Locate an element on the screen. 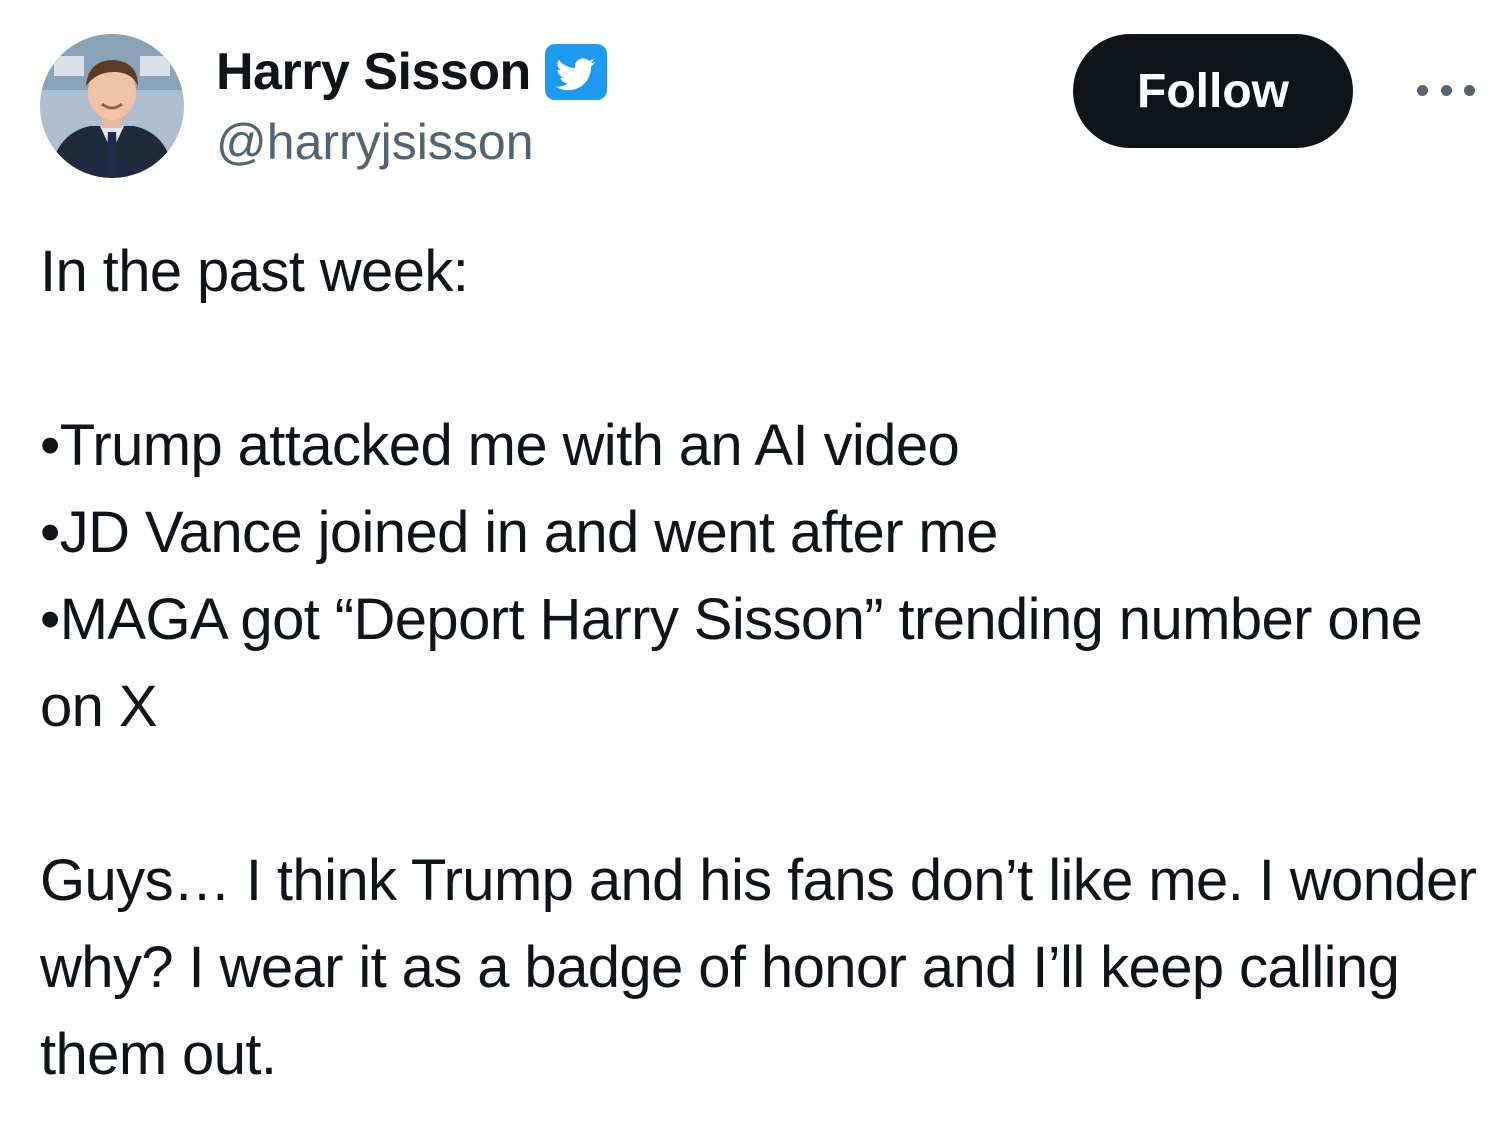 Image resolution: width=1512 pixels, height=1130 pixels. avatar is located at coordinates (112, 106).